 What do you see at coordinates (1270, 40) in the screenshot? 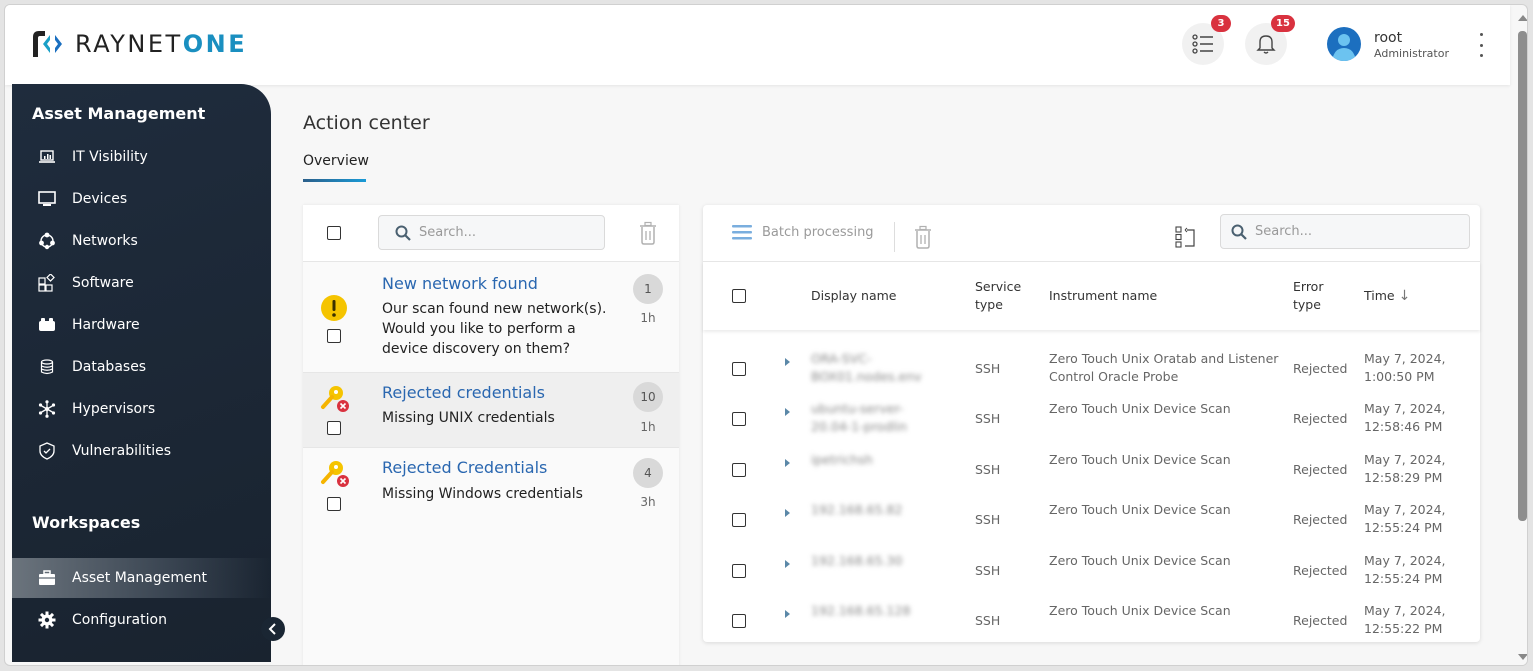
I see `notifications-button: 15` at bounding box center [1270, 40].